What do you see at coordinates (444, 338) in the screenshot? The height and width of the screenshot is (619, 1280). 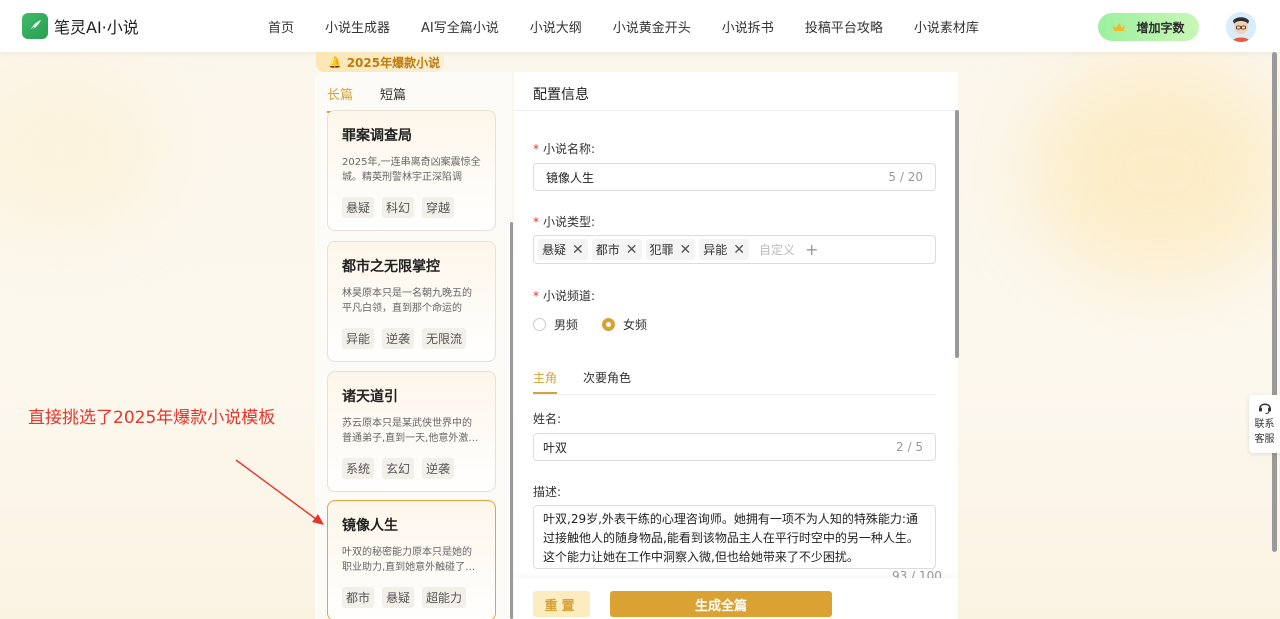 I see `card-tag: 无限流` at bounding box center [444, 338].